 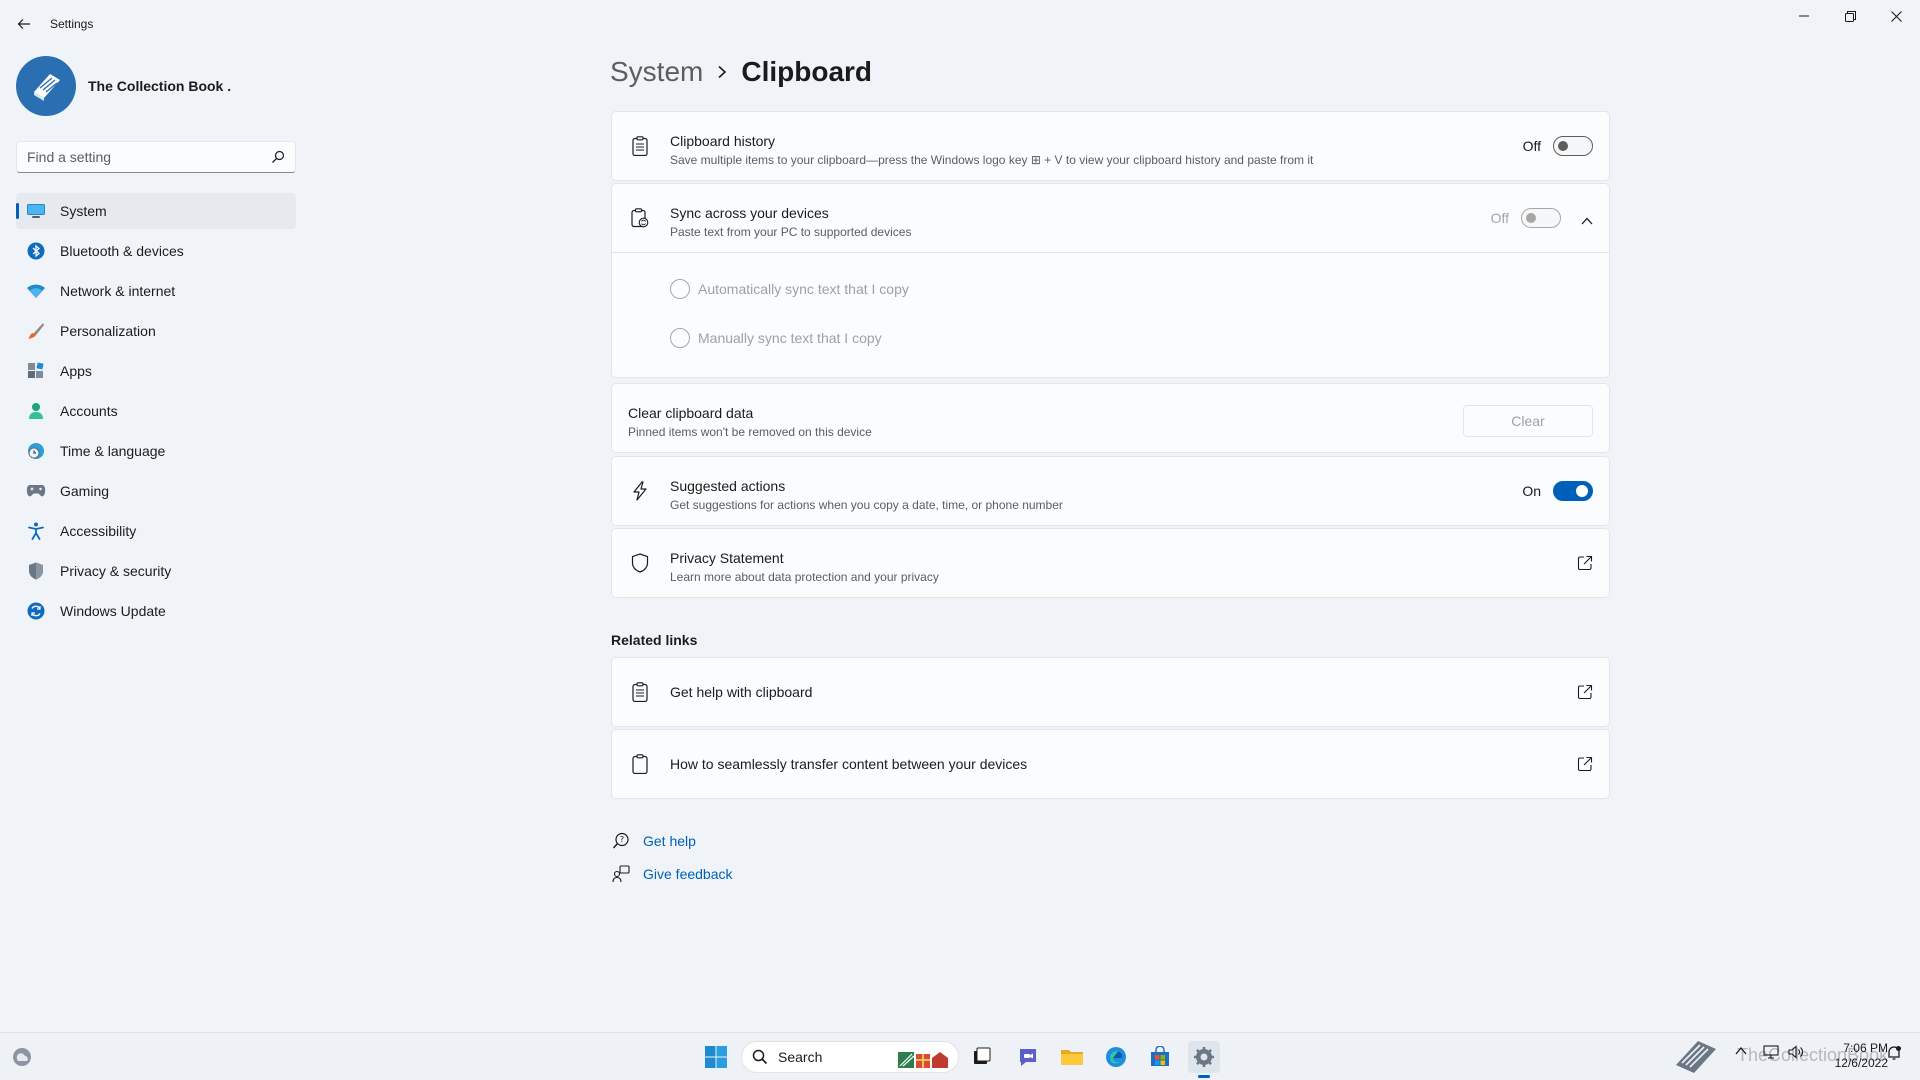 I want to click on sidebar-item-apps: Apps, so click(x=156, y=371).